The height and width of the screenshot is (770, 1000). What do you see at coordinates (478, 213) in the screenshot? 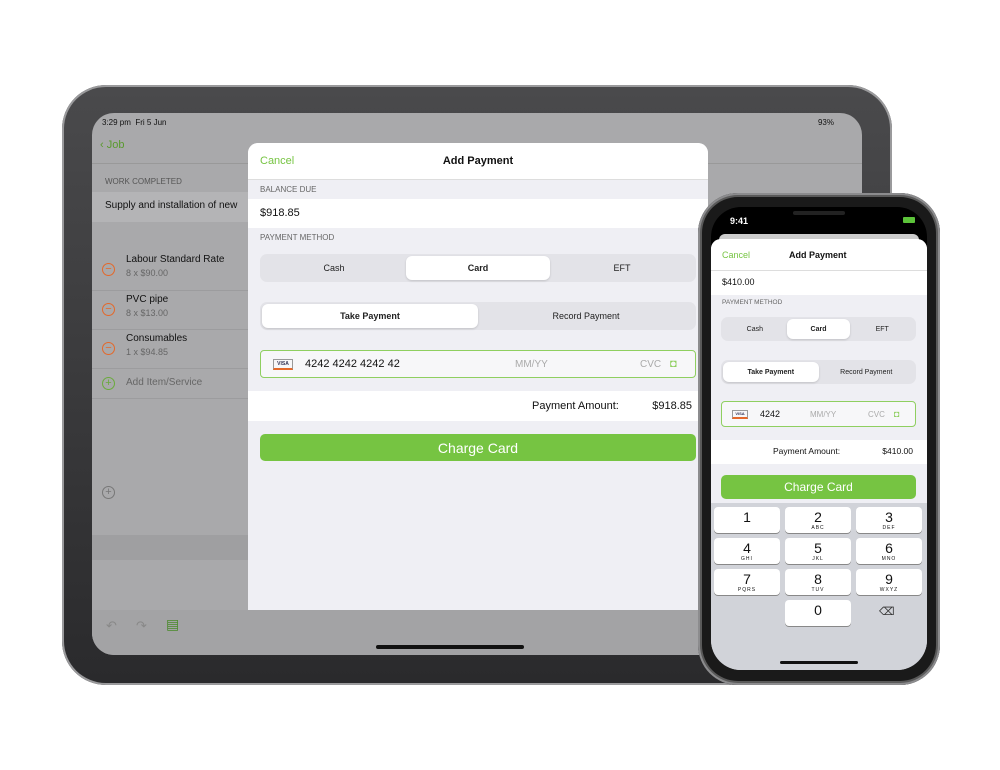
I see `balance-due-value: $918.85` at bounding box center [478, 213].